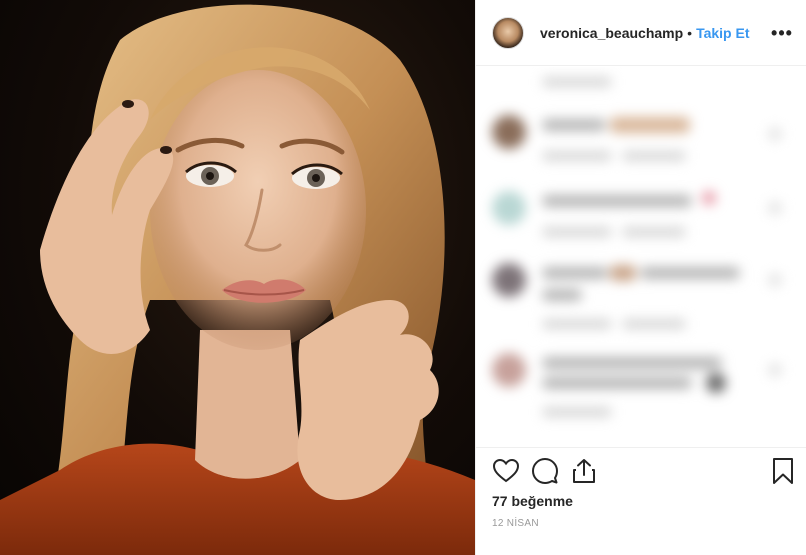 The height and width of the screenshot is (555, 806). Describe the element at coordinates (641, 501) in the screenshot. I see `post-actions: 77 beğenme 12 NİSAN` at that location.